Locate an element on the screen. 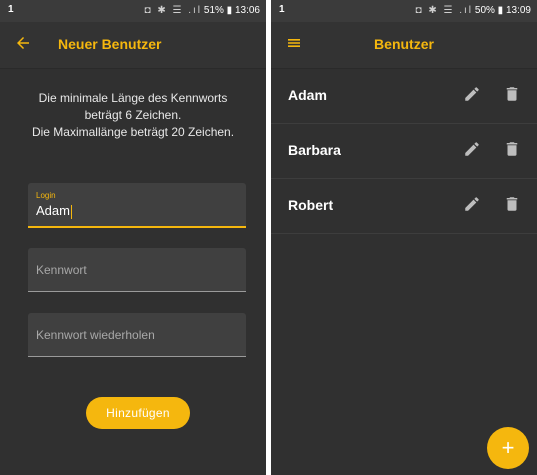 The height and width of the screenshot is (475, 537). login-text: Adam is located at coordinates (53, 210).